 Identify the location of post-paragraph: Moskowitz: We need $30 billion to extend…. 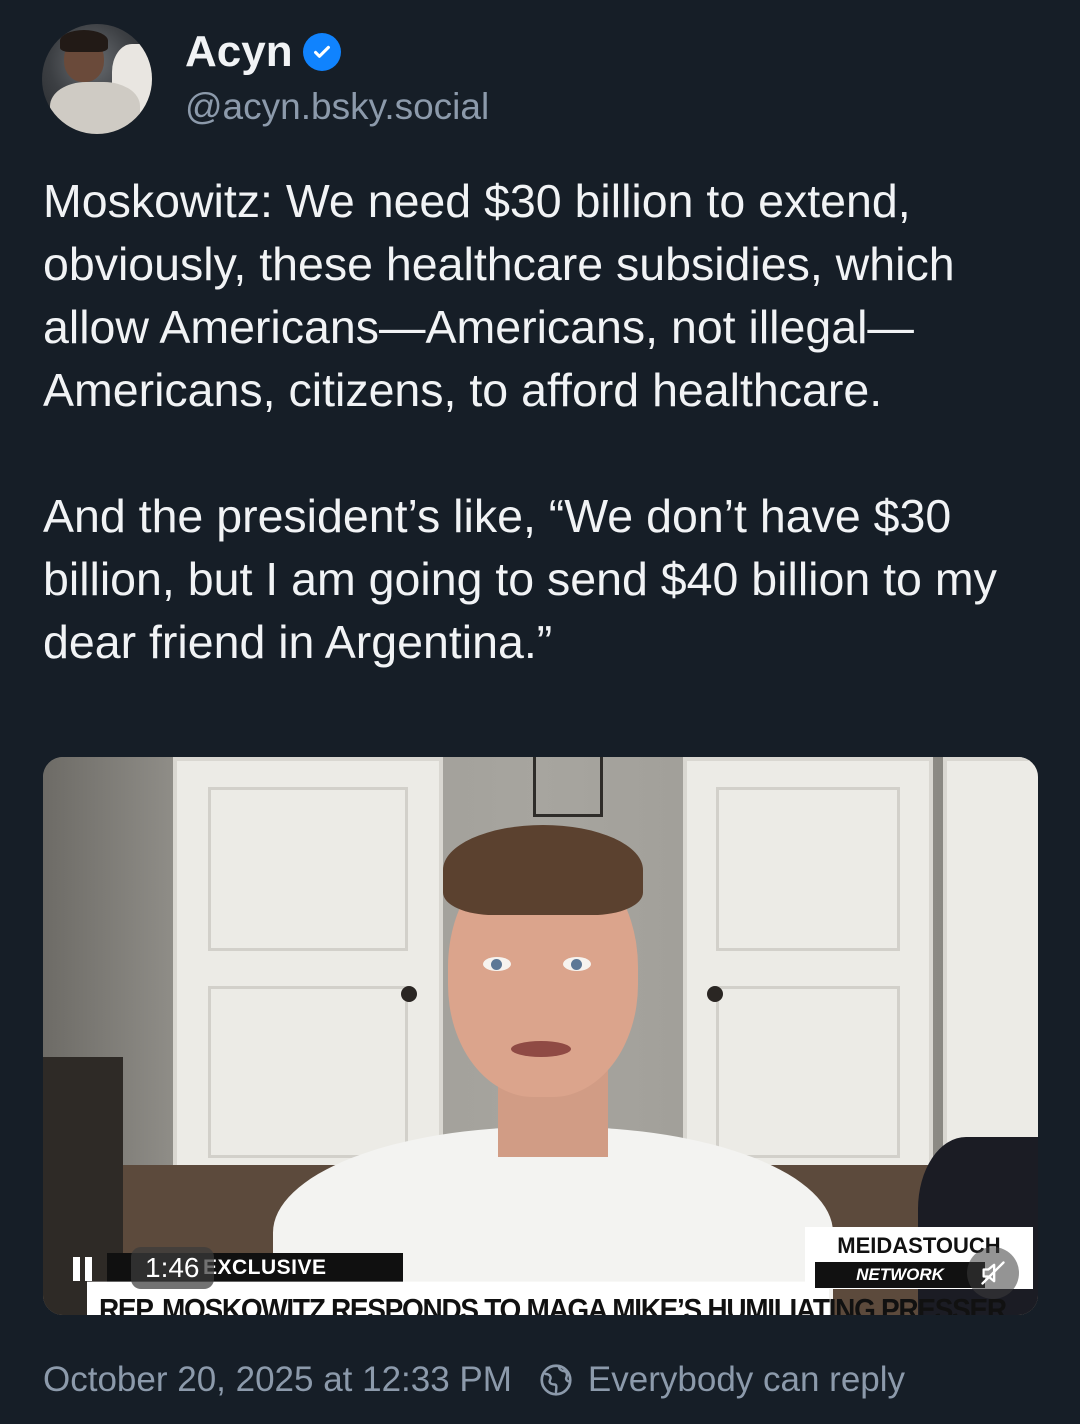
(505, 295).